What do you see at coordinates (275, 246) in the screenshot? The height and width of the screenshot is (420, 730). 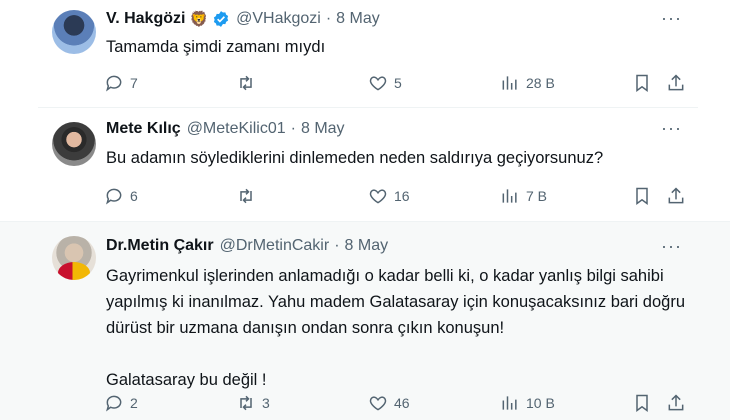 I see `author-handle: @DrMetinCakir` at bounding box center [275, 246].